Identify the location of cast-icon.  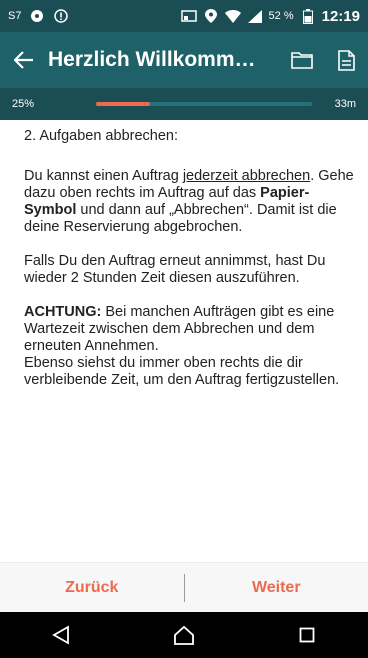
(188, 16).